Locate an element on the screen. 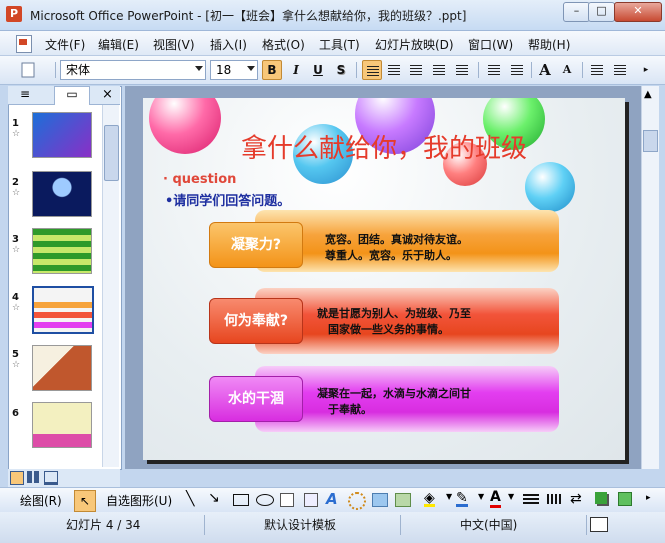 The image size is (665, 543). menu-insert: 插入(I) is located at coordinates (228, 44).